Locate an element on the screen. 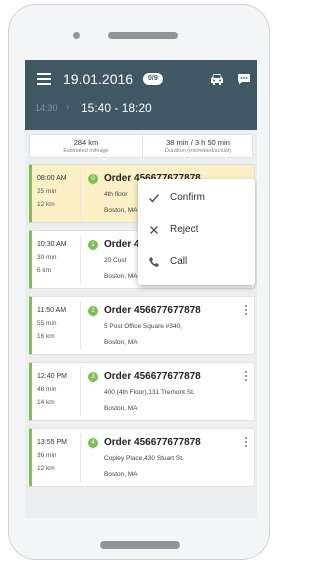 The image size is (320, 564). close-icon is located at coordinates (154, 230).